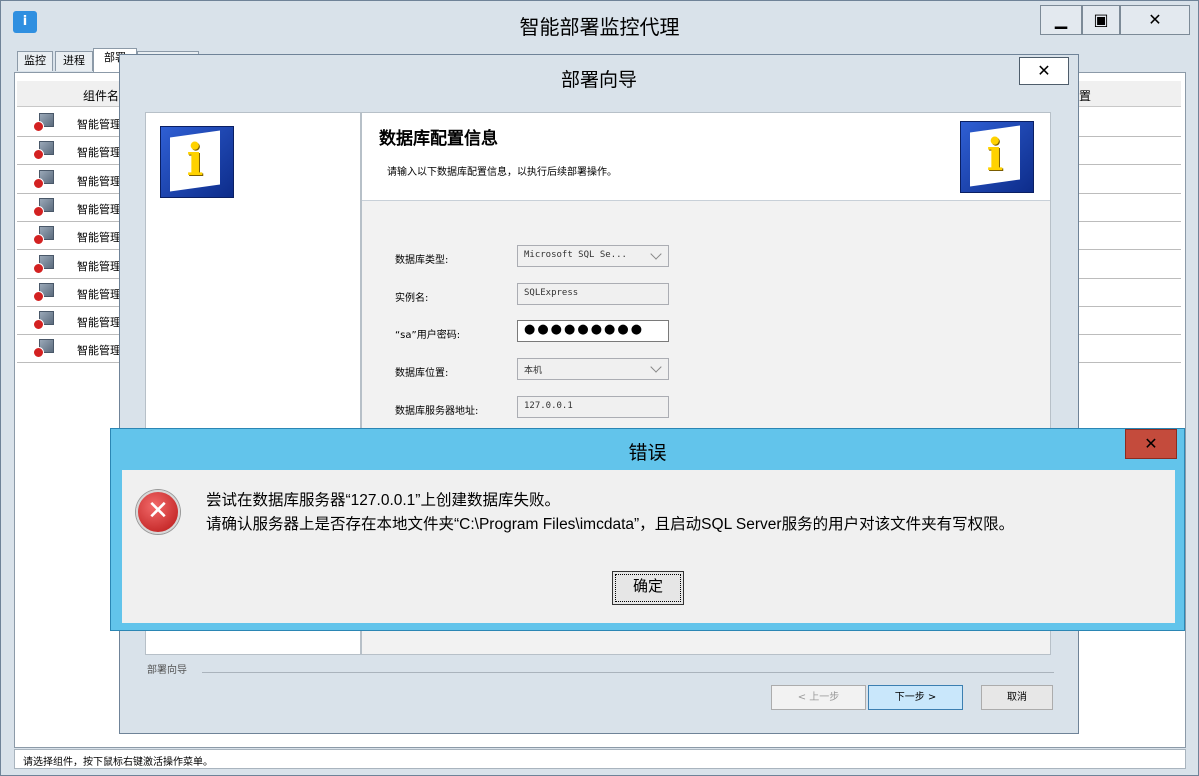 This screenshot has width=1199, height=776. Describe the element at coordinates (422, 260) in the screenshot. I see `db-type-label: 数据库类型:` at that location.